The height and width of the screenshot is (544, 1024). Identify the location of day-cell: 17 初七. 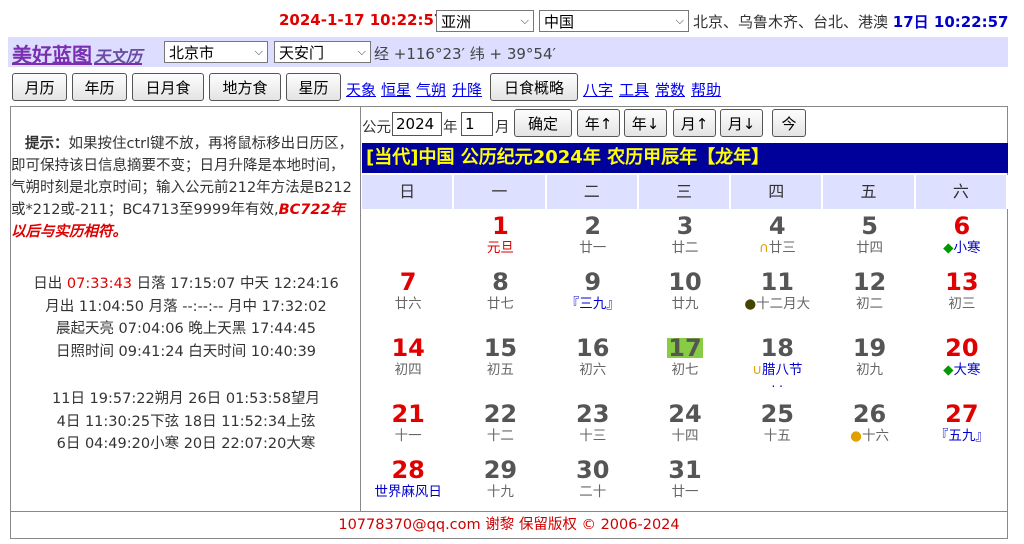
(685, 365).